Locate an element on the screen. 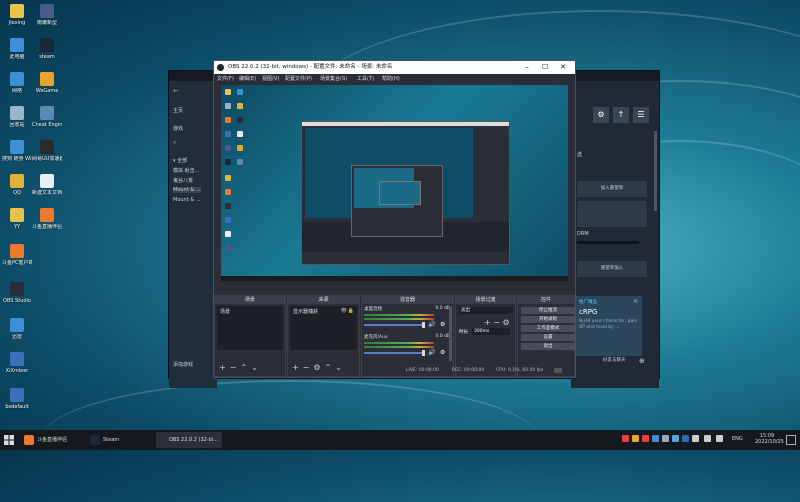 The image size is (800, 502). upload-icon: ↑ is located at coordinates (621, 115).